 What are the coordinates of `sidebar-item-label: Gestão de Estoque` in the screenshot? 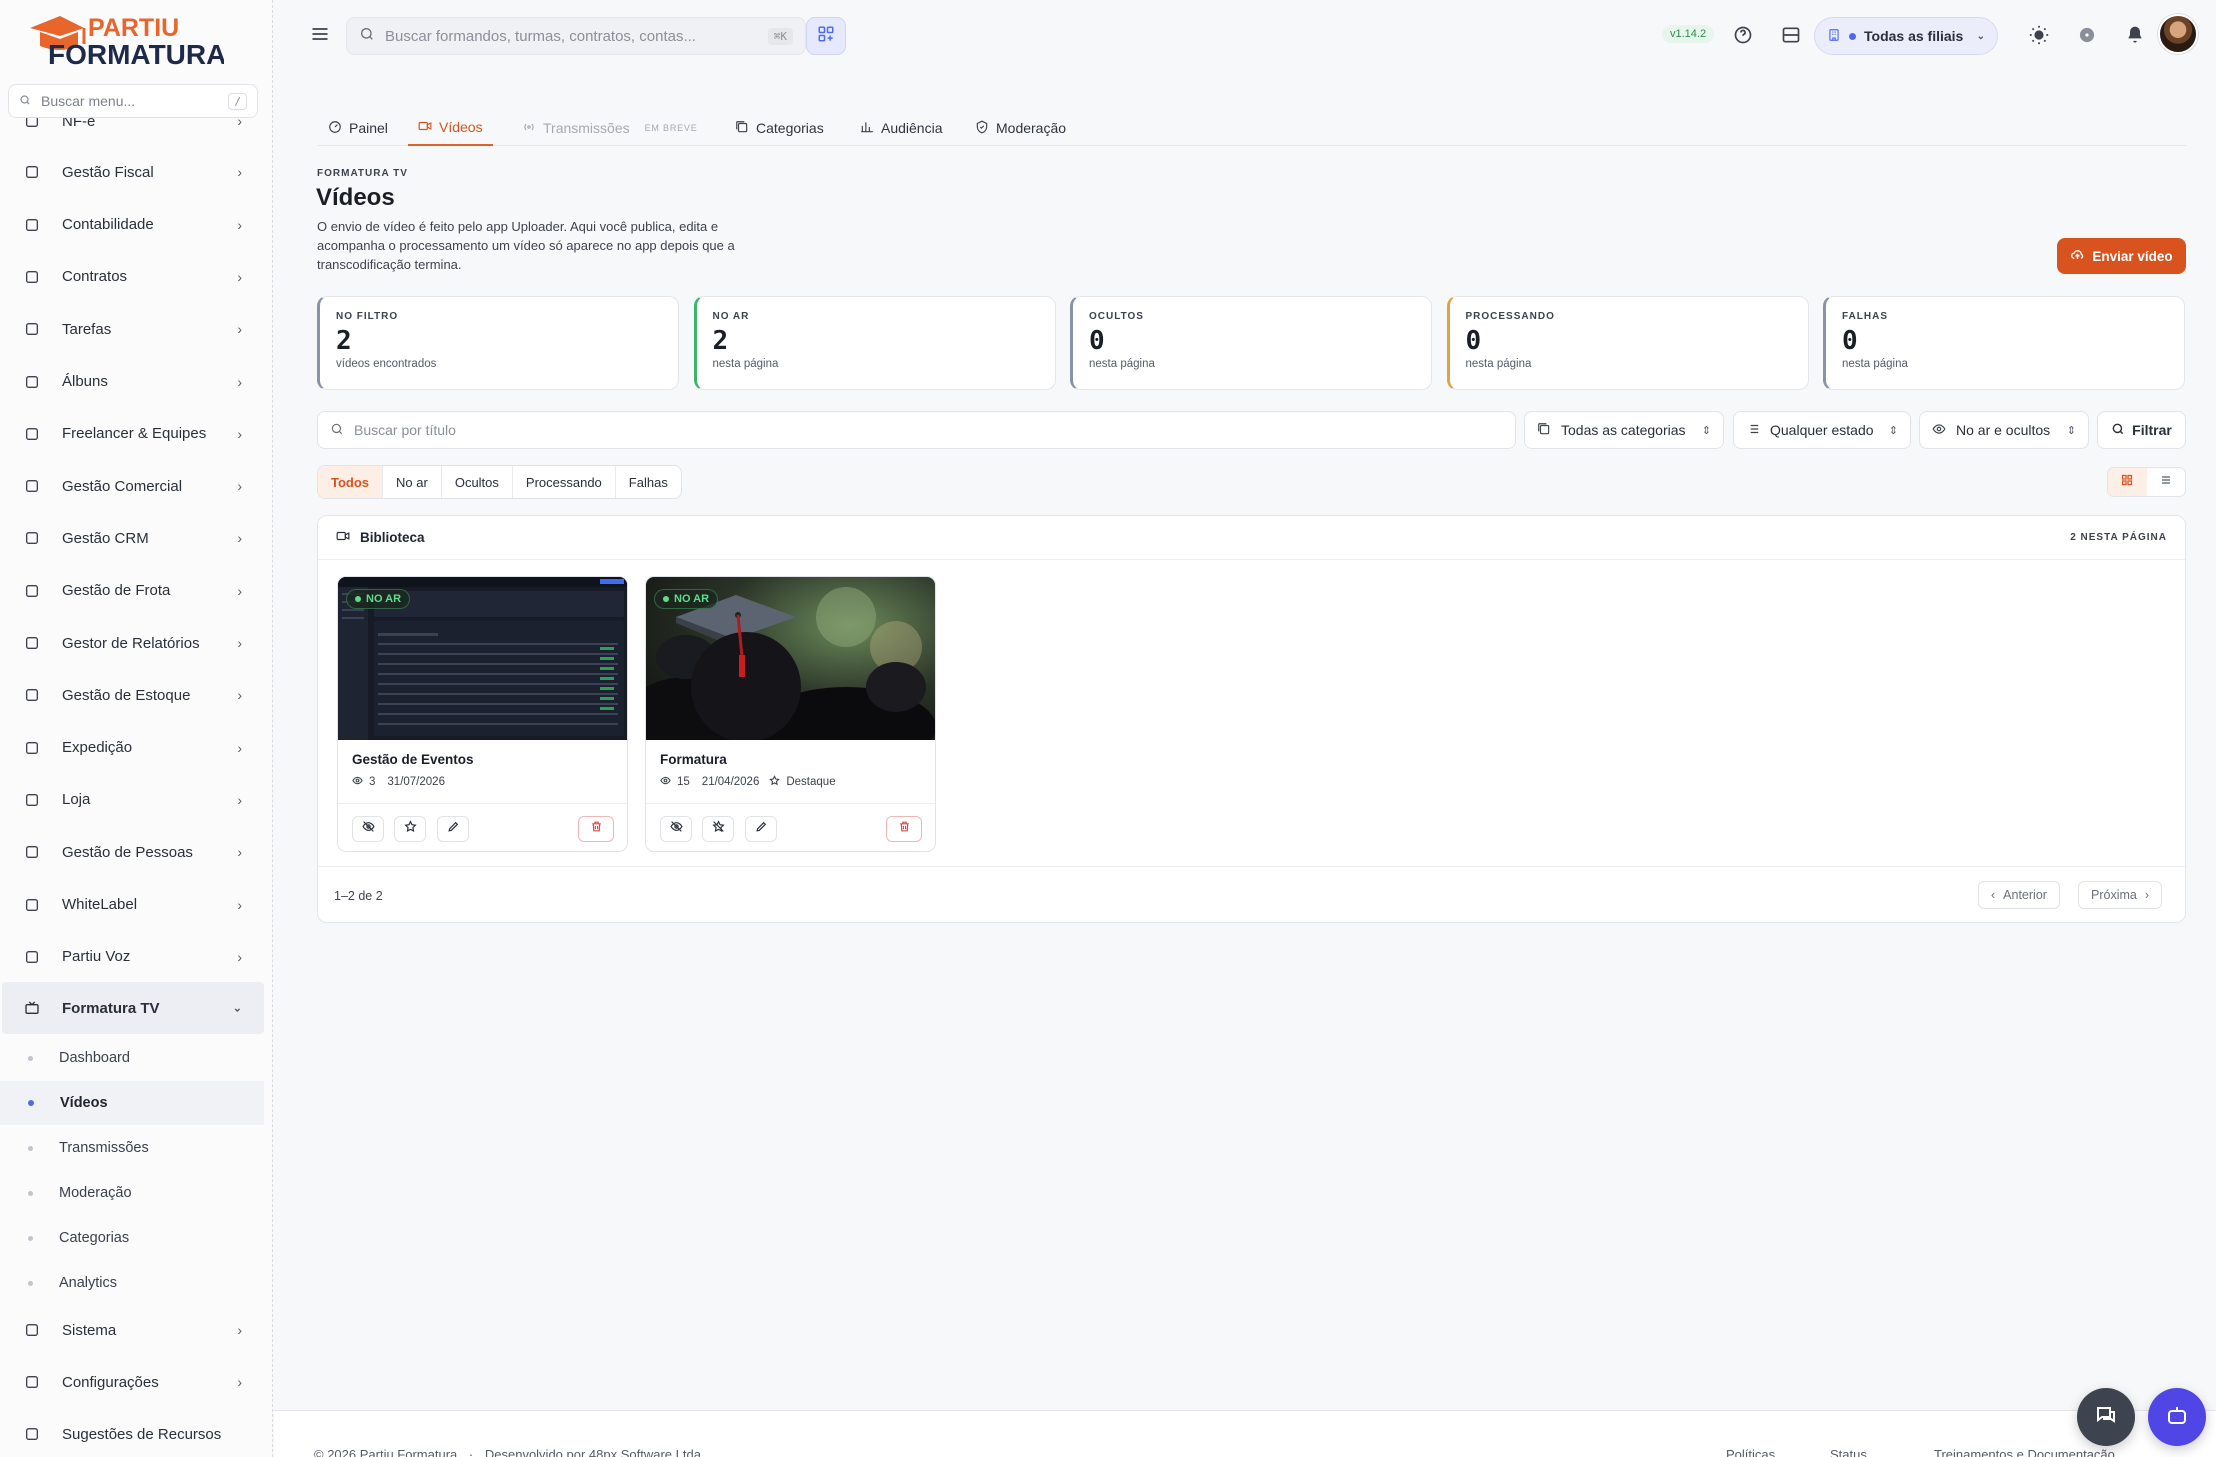 It's located at (126, 695).